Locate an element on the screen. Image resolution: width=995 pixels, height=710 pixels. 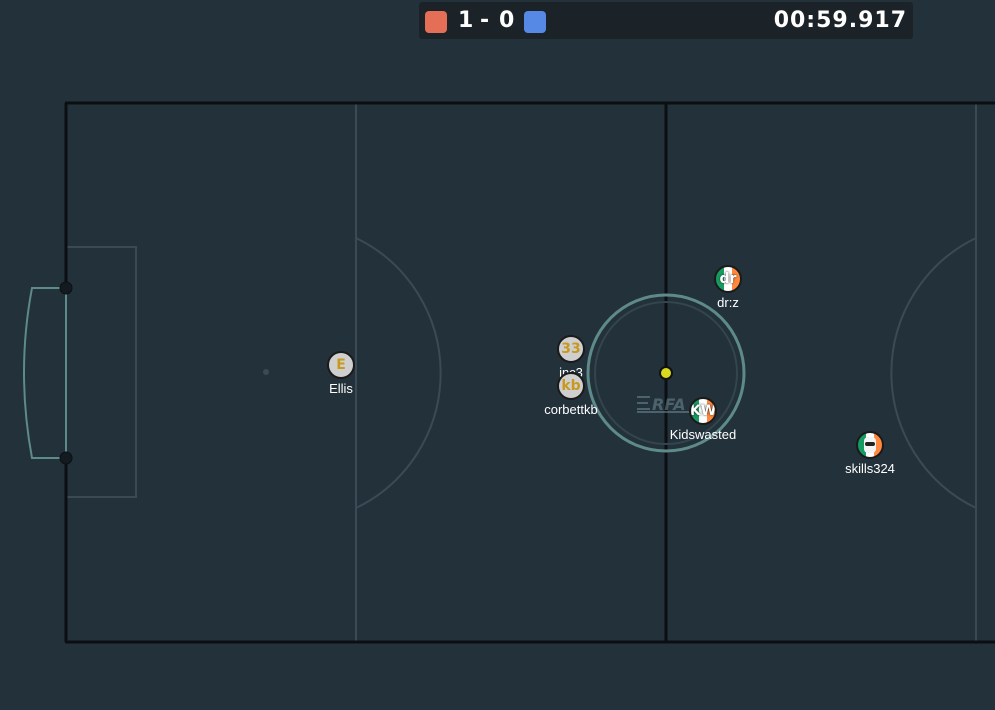
player-avatar: dr is located at coordinates (728, 279).